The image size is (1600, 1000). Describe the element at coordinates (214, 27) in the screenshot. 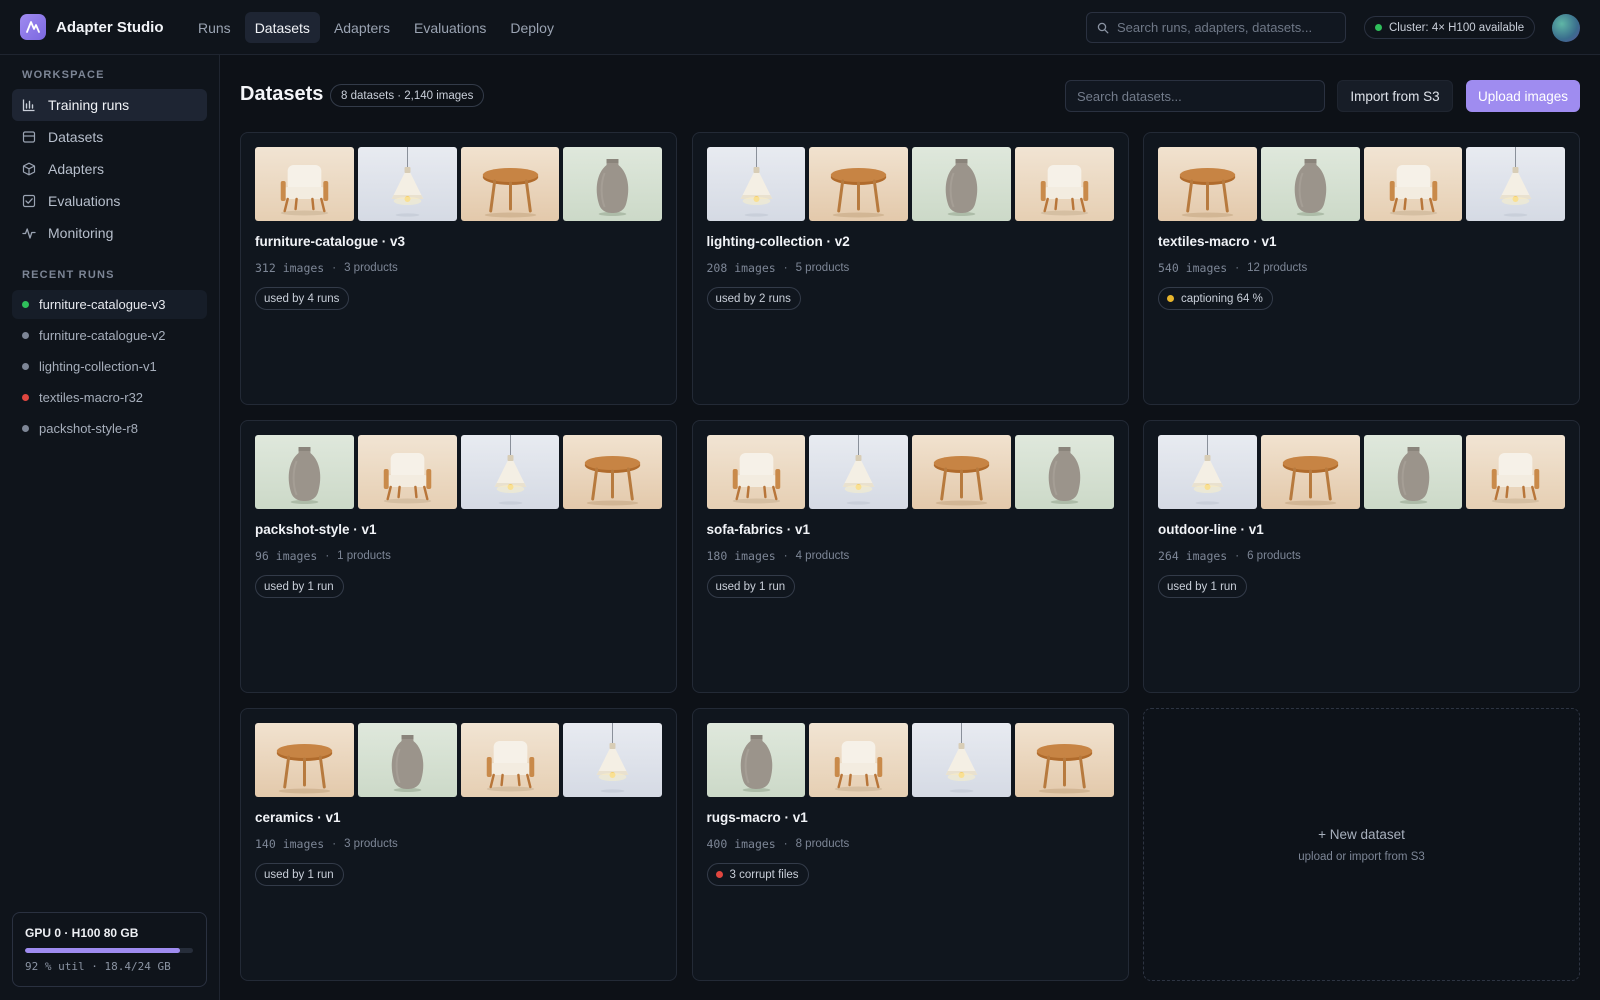

I see `nav-runs: Runs` at that location.